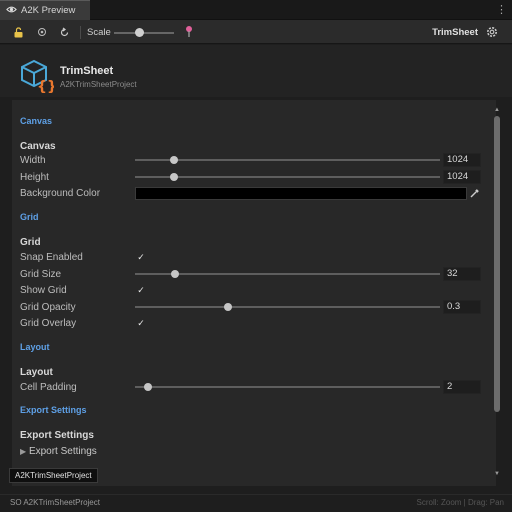  Describe the element at coordinates (462, 387) in the screenshot. I see `cell-padding-field: 2` at that location.